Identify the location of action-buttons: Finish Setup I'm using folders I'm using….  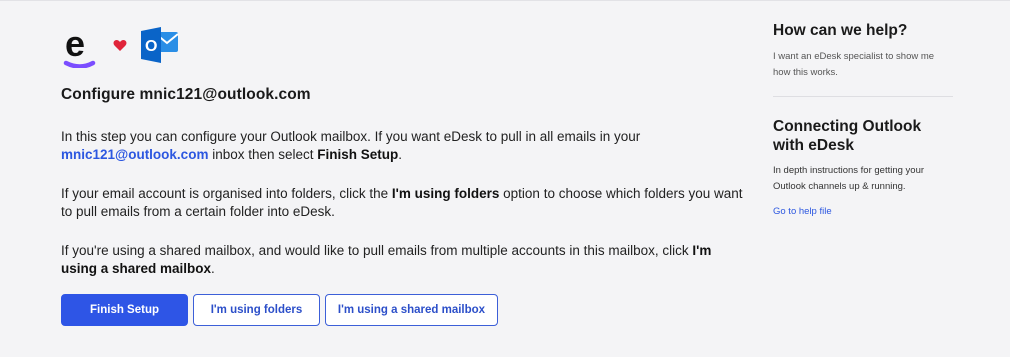
(406, 310).